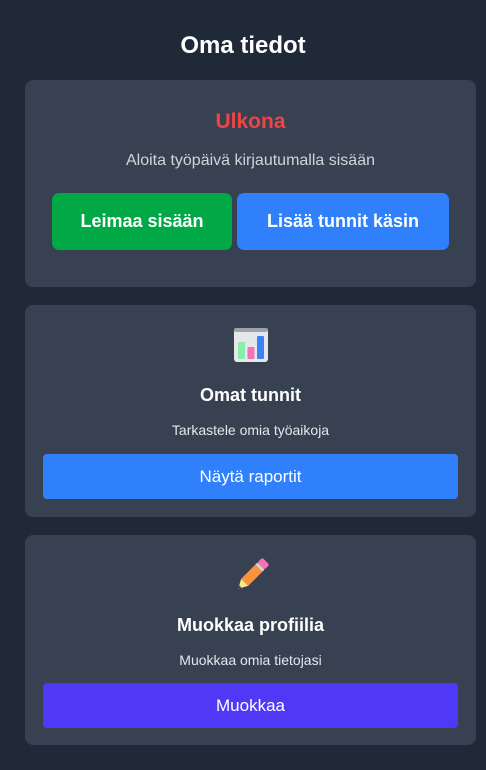 The image size is (486, 770). Describe the element at coordinates (250, 576) in the screenshot. I see `pencil-icon` at that location.